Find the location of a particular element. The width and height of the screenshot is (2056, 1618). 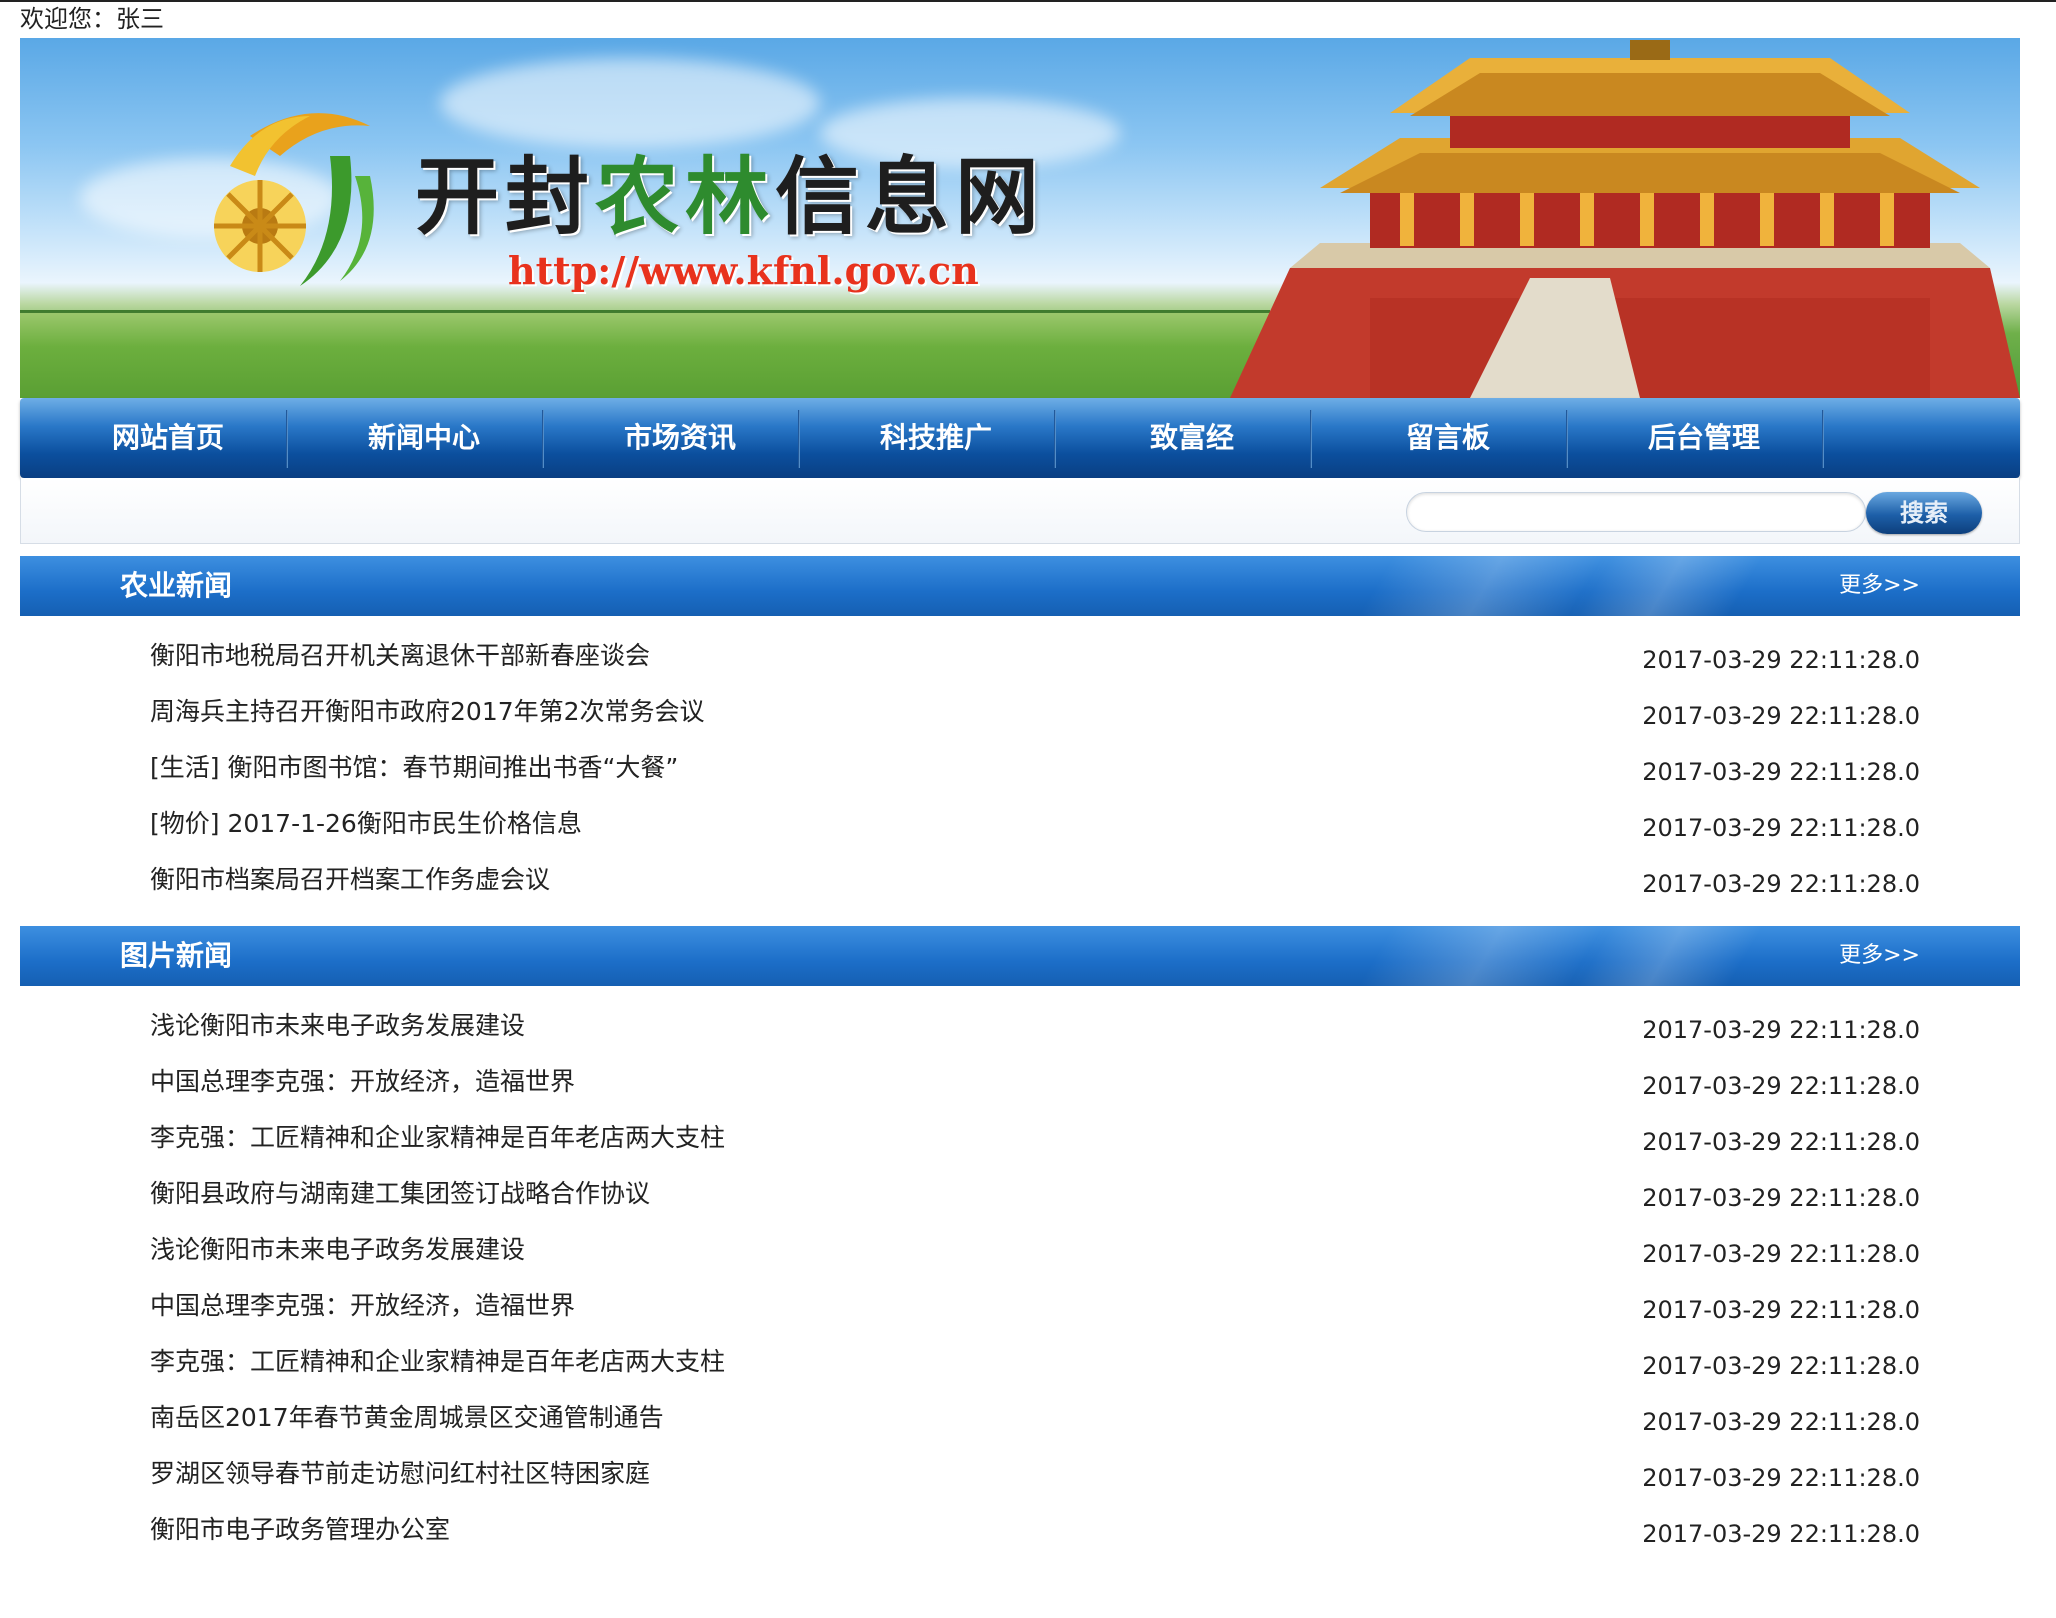

list-item: 衡阳市档案局召开档案工作务虚会议 2017-03-29 22:11:28.0 is located at coordinates (1028, 880).